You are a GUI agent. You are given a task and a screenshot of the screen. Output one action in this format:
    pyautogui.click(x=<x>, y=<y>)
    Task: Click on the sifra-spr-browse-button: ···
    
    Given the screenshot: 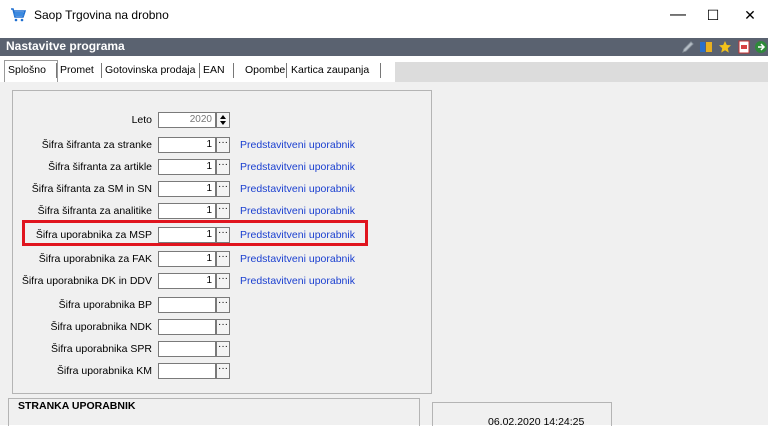 What is the action you would take?
    pyautogui.click(x=223, y=349)
    